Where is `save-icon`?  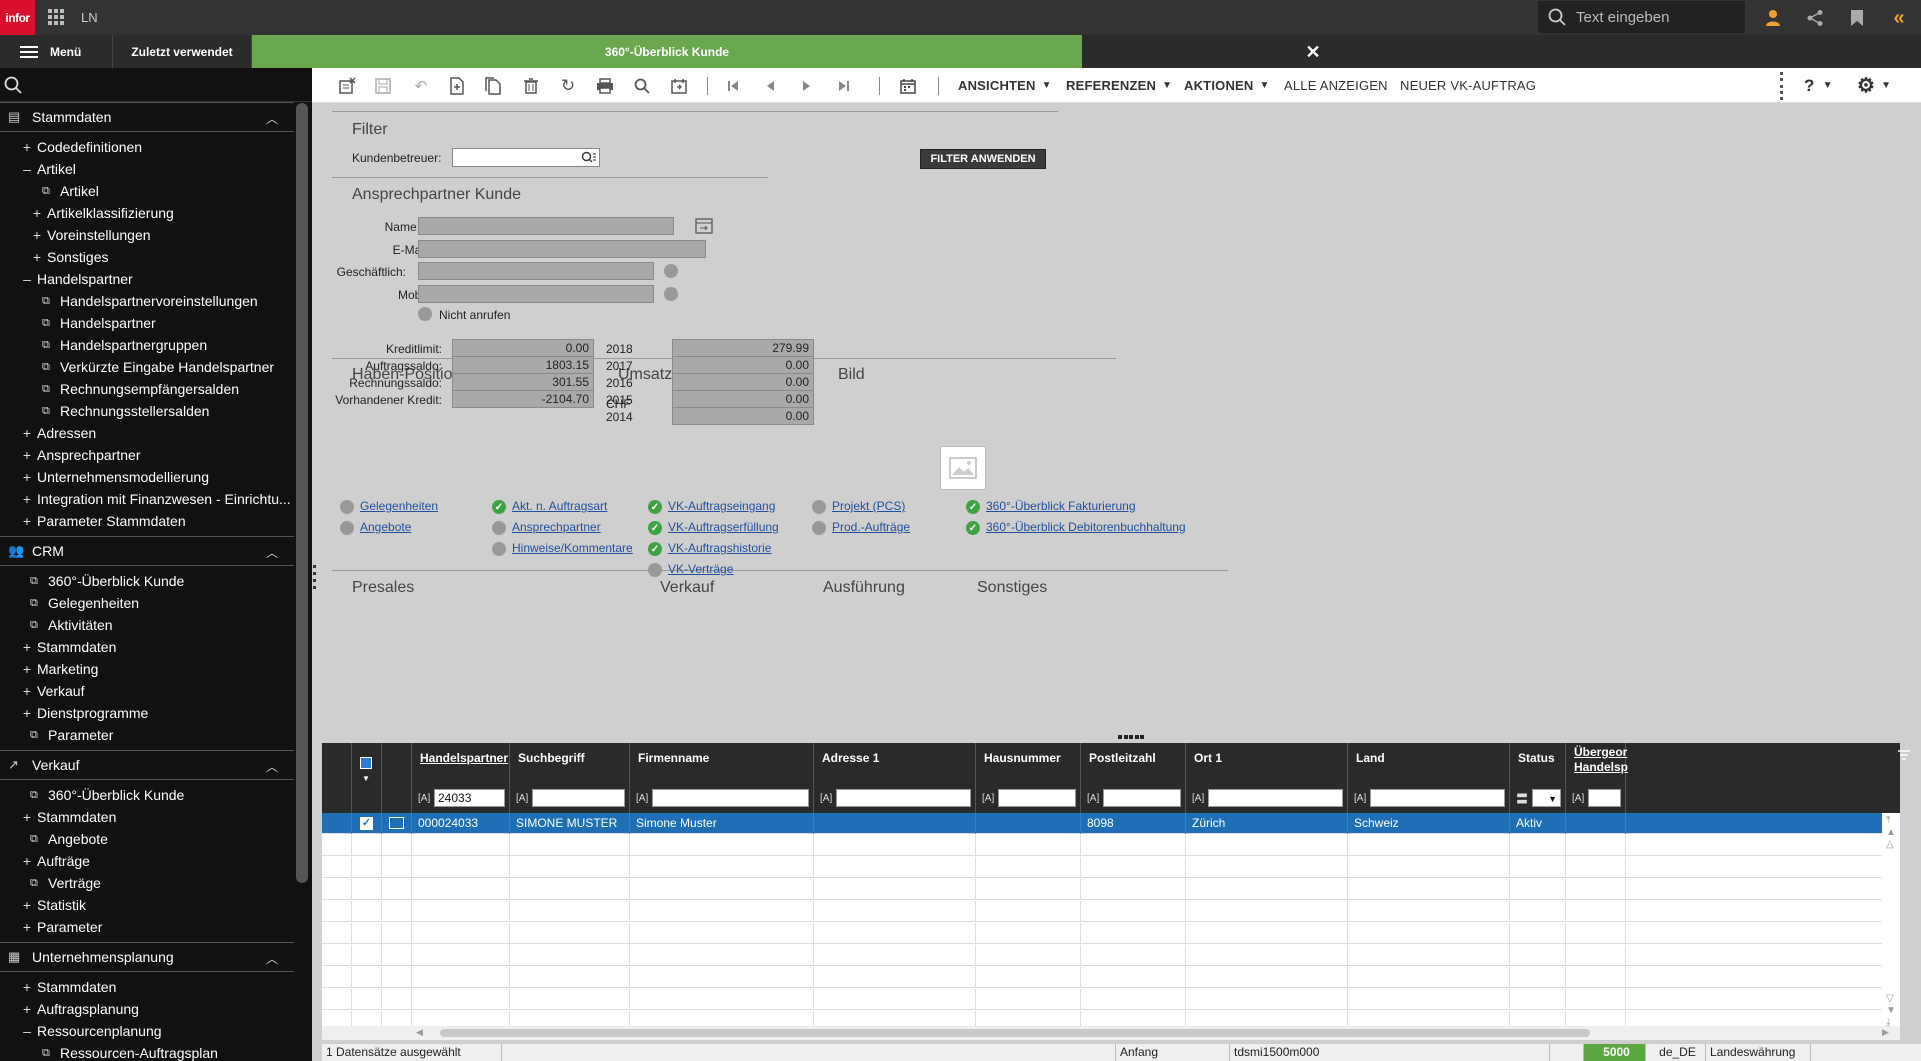 save-icon is located at coordinates (383, 86).